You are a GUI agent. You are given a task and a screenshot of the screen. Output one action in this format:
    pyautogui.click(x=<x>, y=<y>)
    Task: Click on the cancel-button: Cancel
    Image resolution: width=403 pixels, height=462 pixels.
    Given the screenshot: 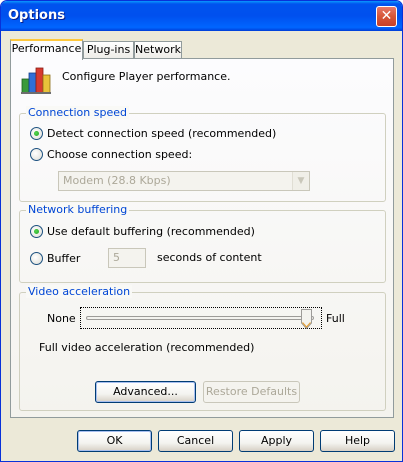 What is the action you would take?
    pyautogui.click(x=195, y=441)
    